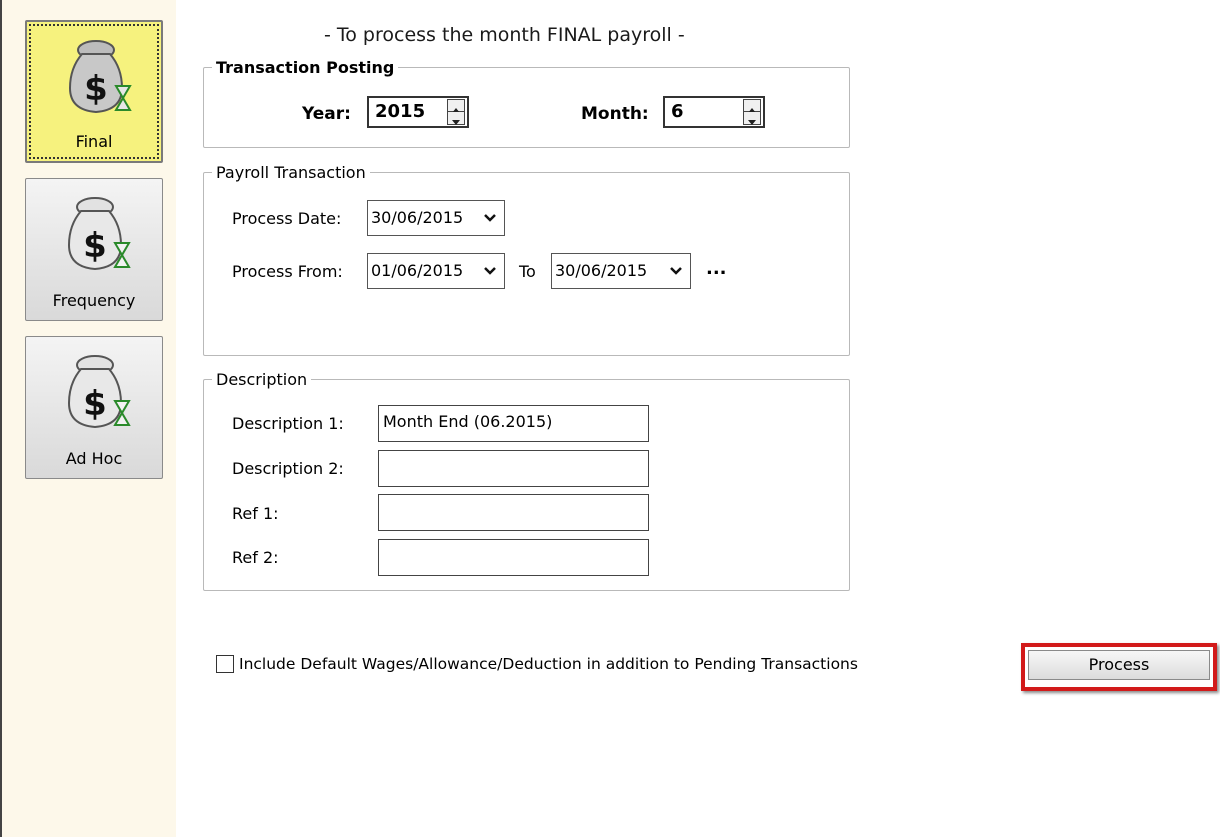 The width and height of the screenshot is (1220, 837). I want to click on sidebar-item-label: Ad Hoc, so click(94, 458).